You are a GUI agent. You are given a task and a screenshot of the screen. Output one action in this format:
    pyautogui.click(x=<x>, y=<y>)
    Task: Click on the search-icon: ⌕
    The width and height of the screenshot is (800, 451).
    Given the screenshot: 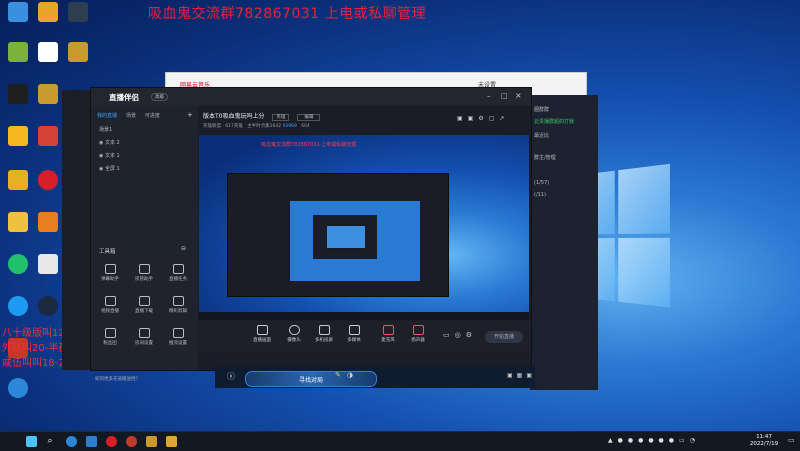 What is the action you would take?
    pyautogui.click(x=50, y=441)
    